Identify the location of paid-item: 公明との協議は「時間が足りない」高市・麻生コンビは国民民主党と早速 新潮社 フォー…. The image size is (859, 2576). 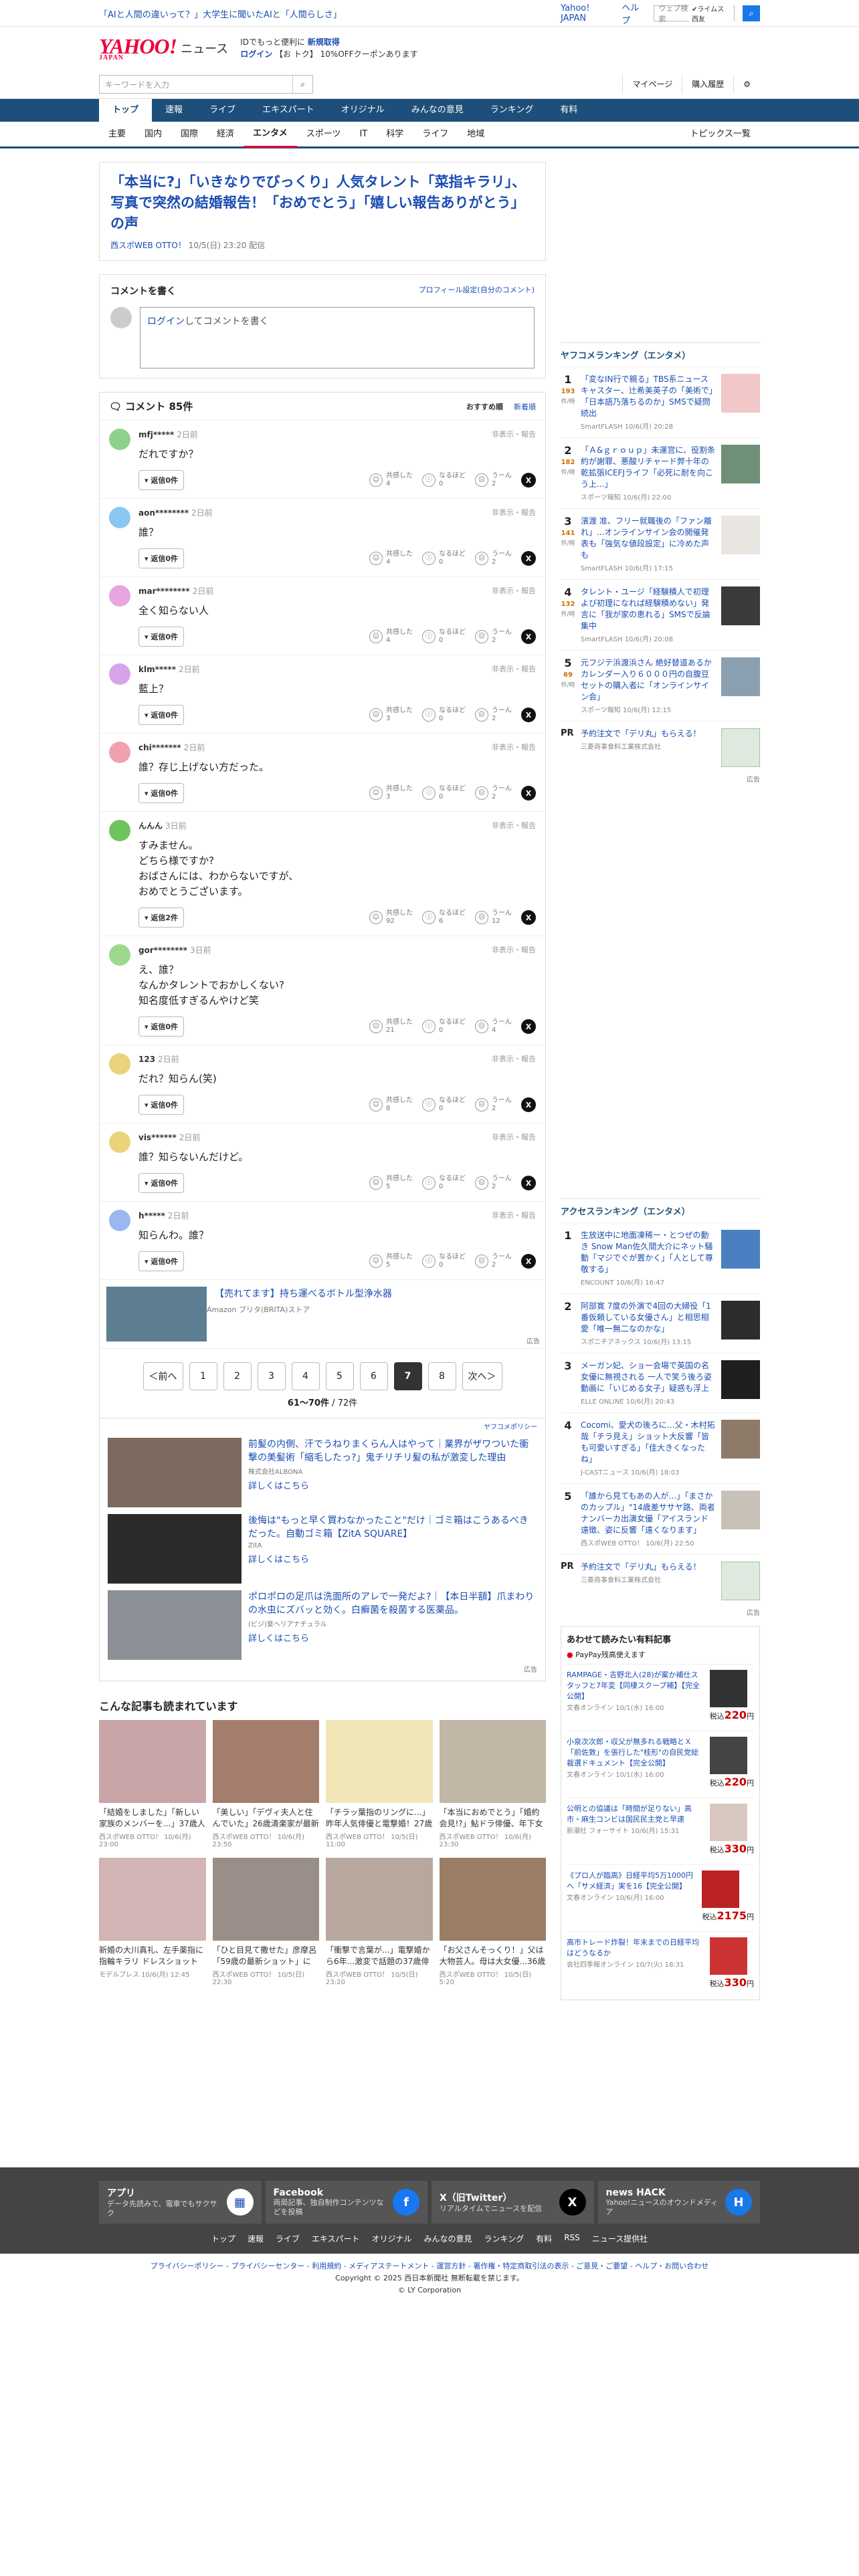
(660, 1829).